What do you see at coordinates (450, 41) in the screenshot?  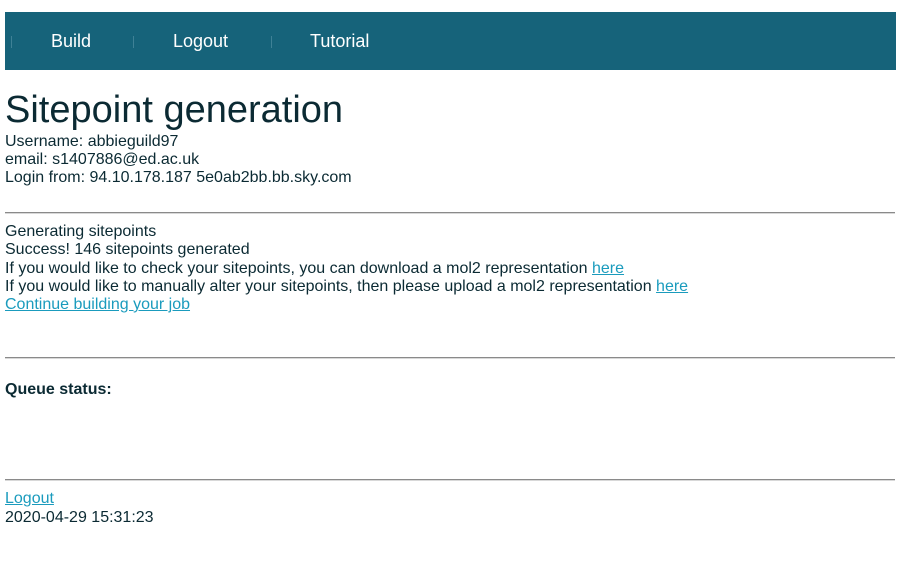 I see `top-navbar: Build Logout Tutorial` at bounding box center [450, 41].